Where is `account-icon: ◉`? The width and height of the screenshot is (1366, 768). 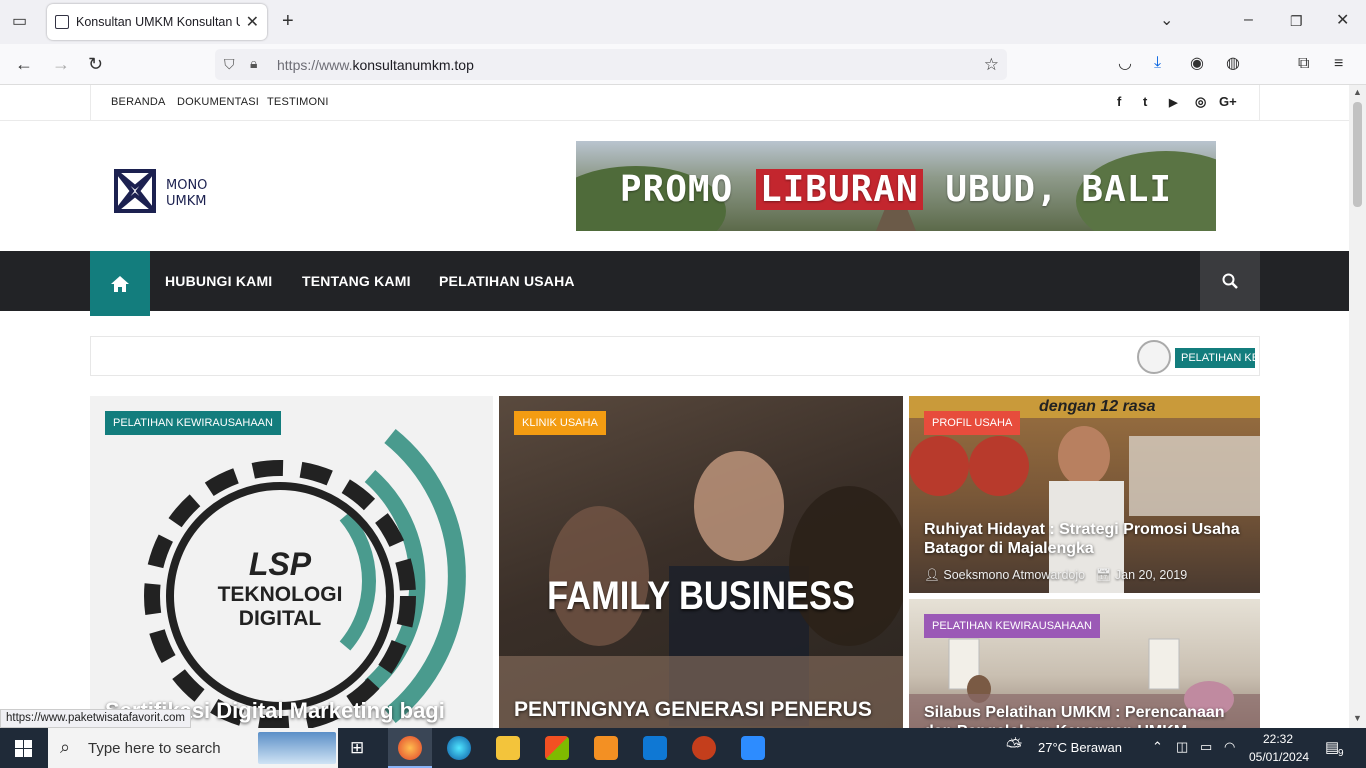
account-icon: ◉ is located at coordinates (1197, 64).